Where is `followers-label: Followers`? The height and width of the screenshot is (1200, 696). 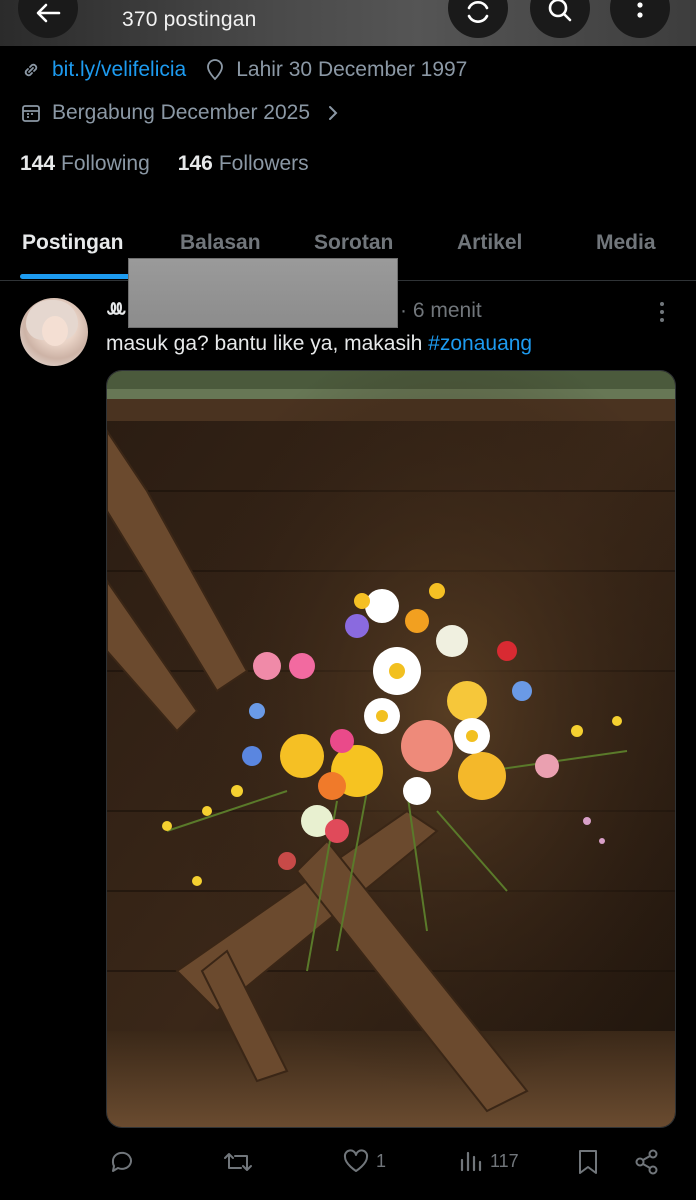 followers-label: Followers is located at coordinates (263, 163).